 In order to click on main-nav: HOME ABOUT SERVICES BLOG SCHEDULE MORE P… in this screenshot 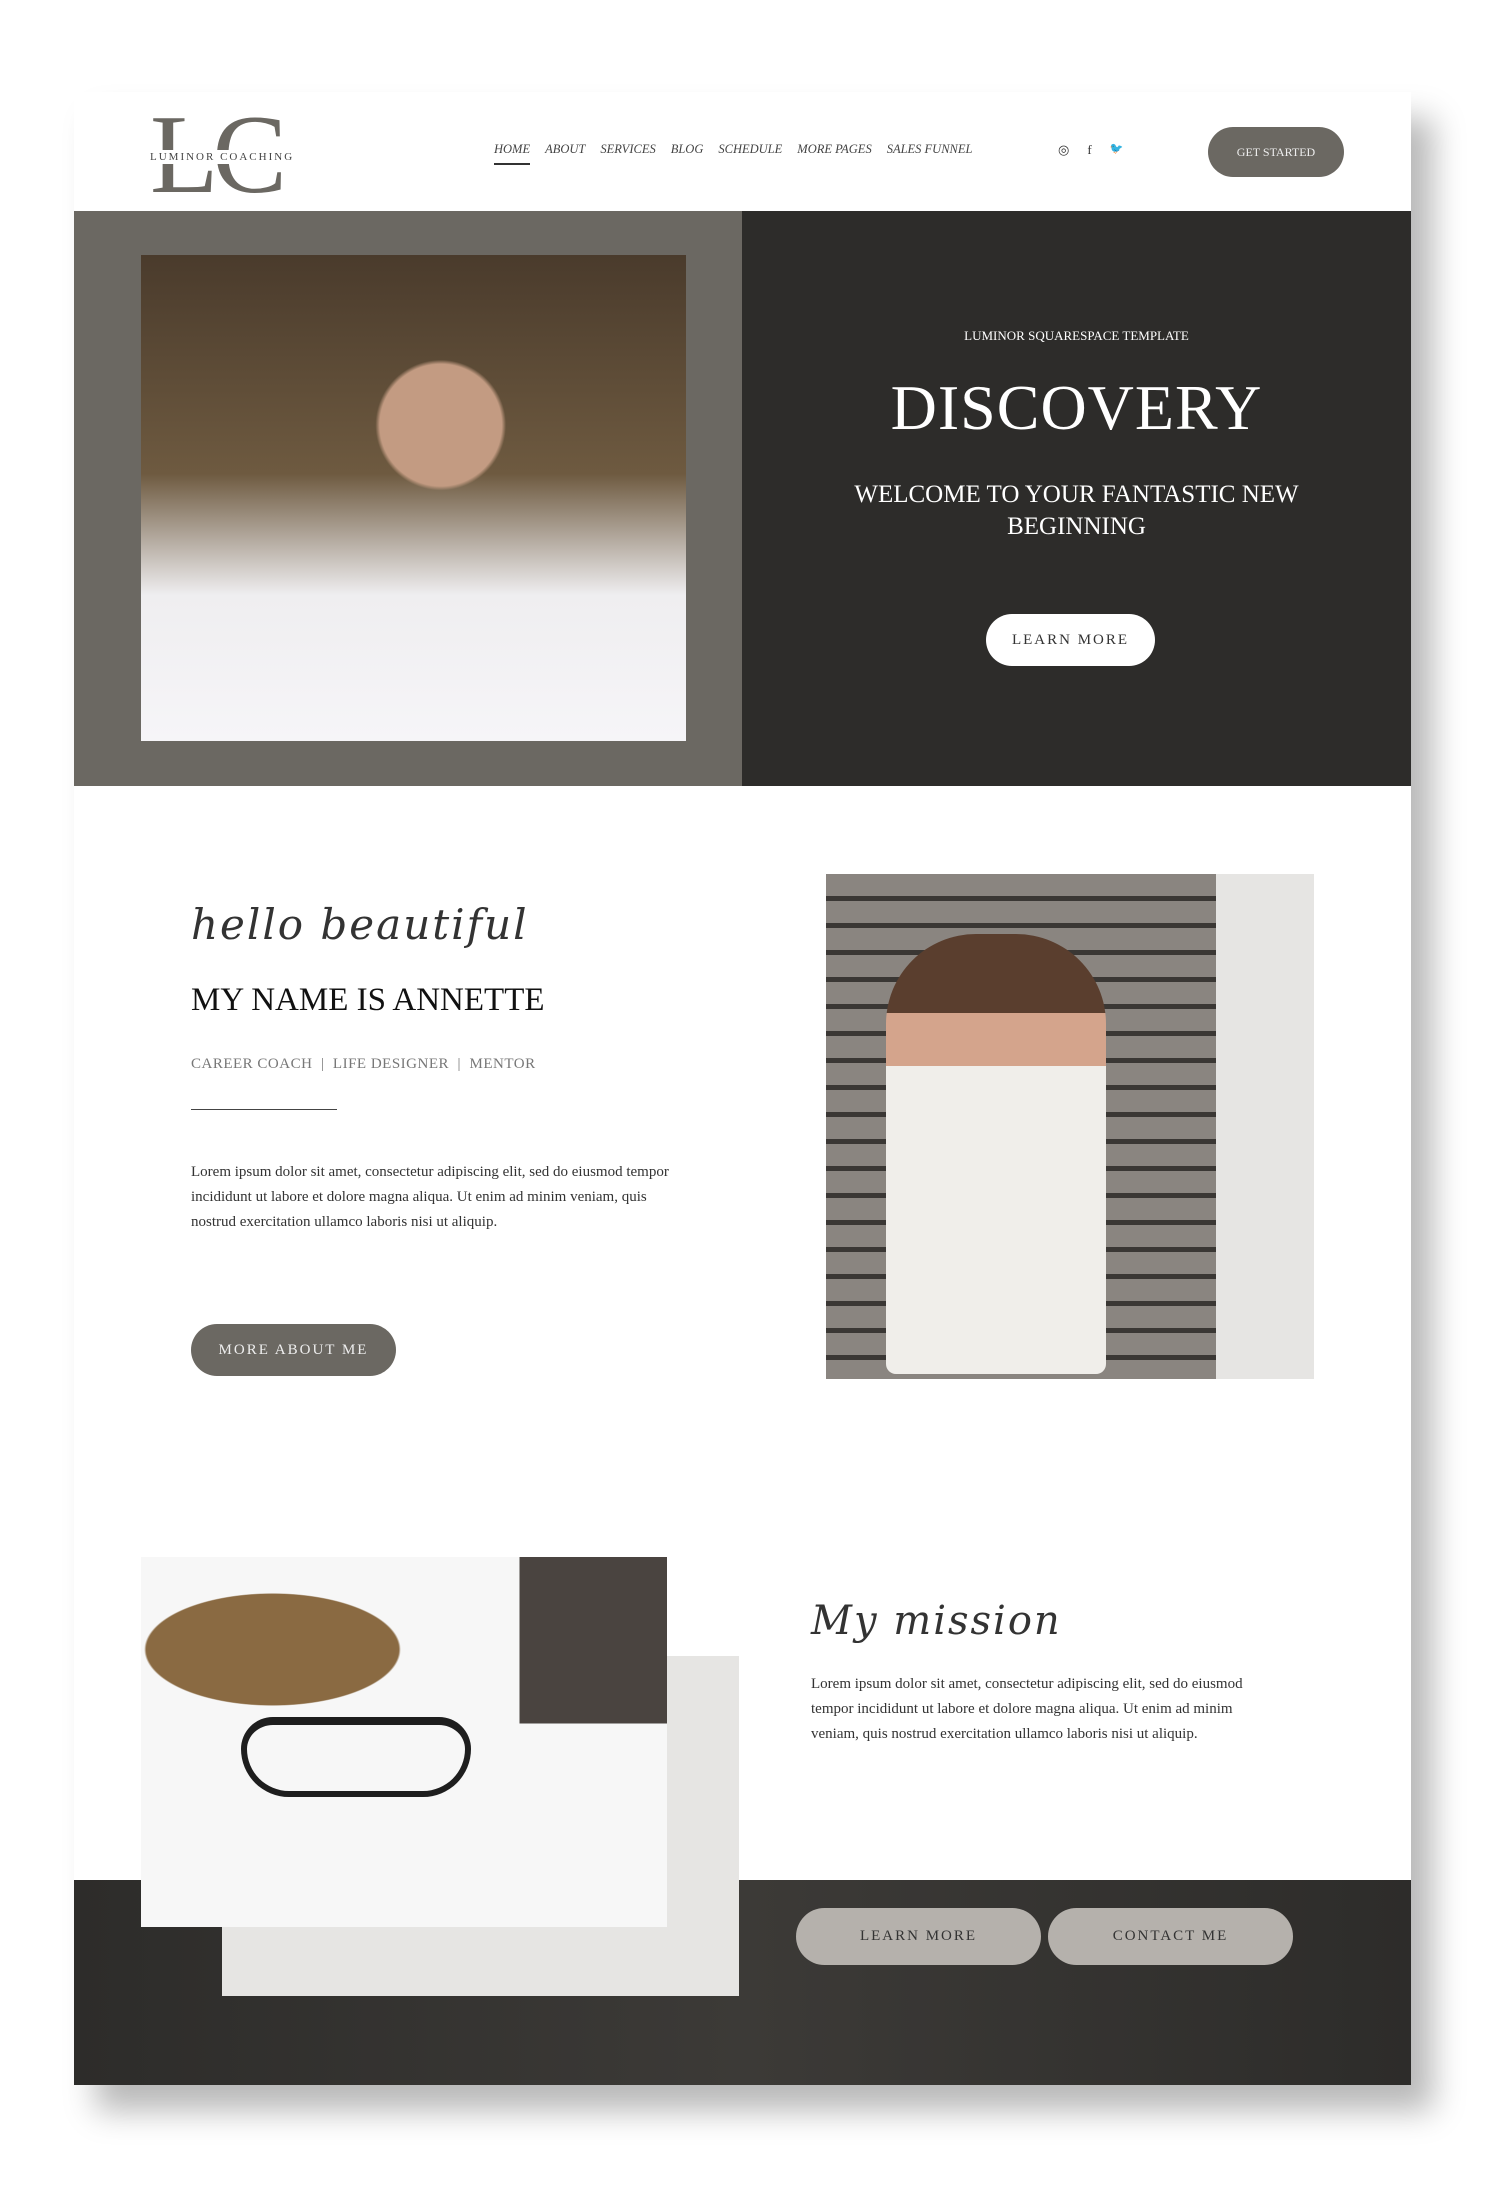, I will do `click(733, 153)`.